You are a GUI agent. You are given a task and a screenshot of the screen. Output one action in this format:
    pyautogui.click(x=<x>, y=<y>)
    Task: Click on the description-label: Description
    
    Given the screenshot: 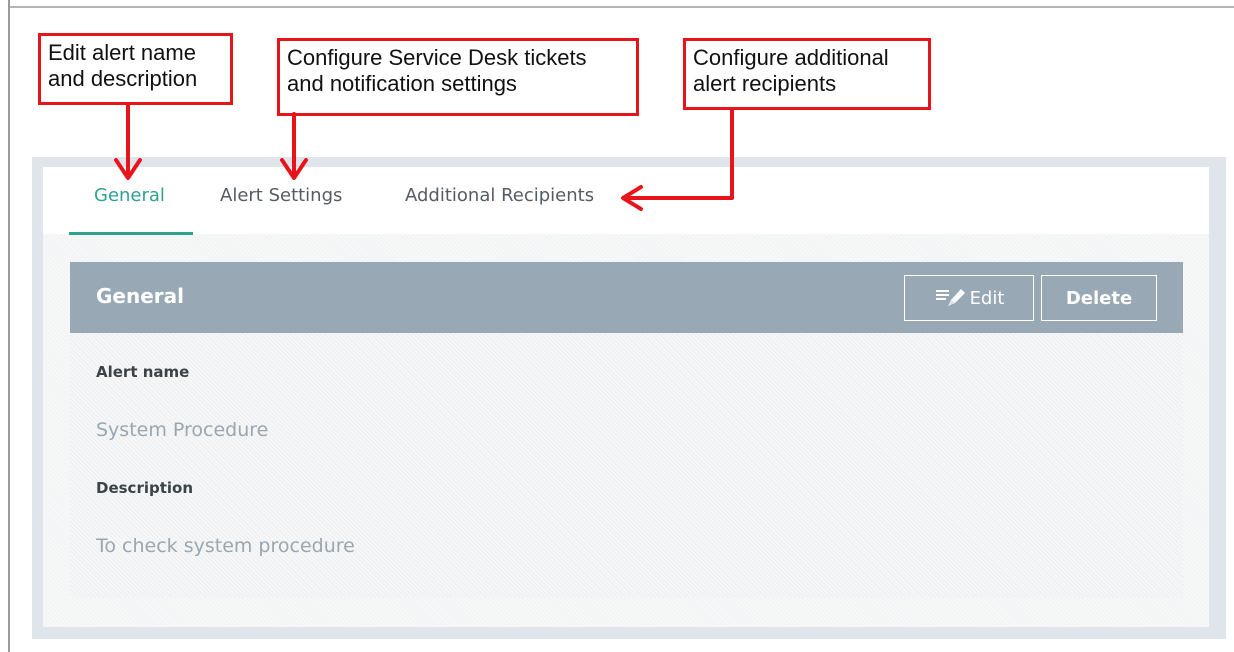 What is the action you would take?
    pyautogui.click(x=145, y=488)
    